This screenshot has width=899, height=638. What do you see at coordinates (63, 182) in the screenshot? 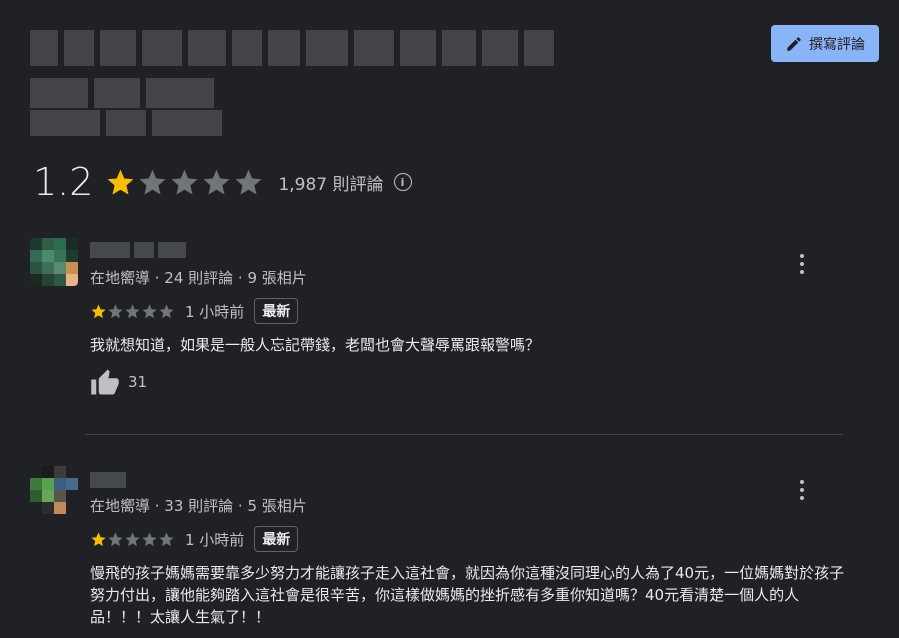
I see `average-score: 1.2` at bounding box center [63, 182].